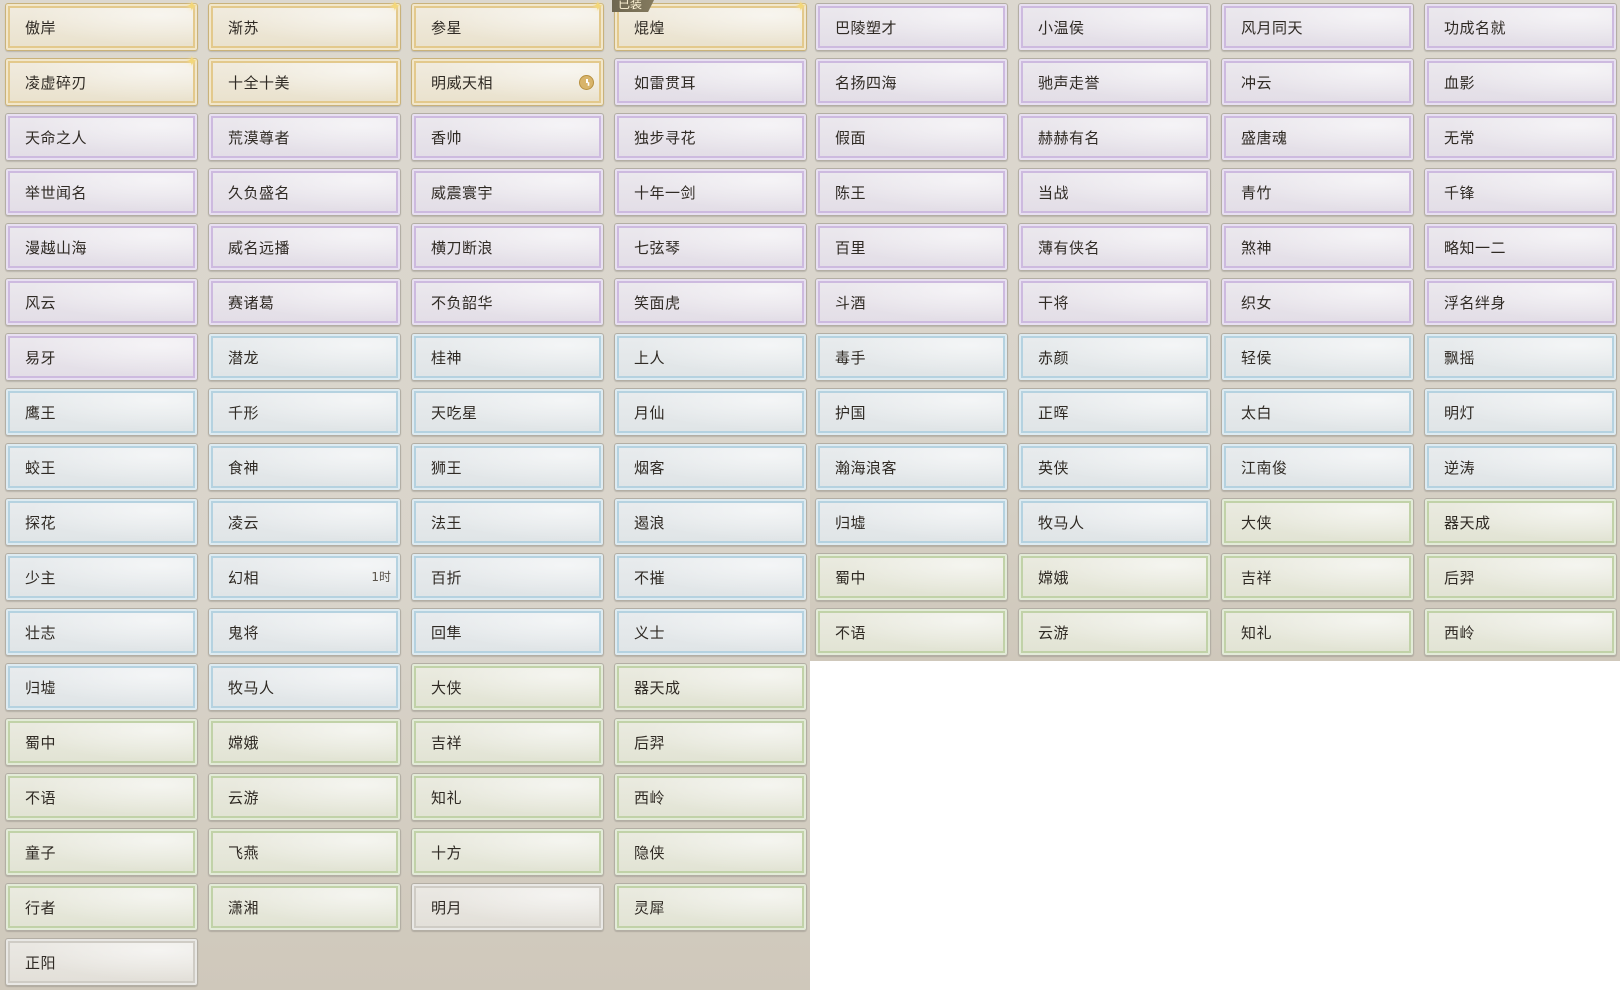  I want to click on title-card: 横刀断浪, so click(507, 247).